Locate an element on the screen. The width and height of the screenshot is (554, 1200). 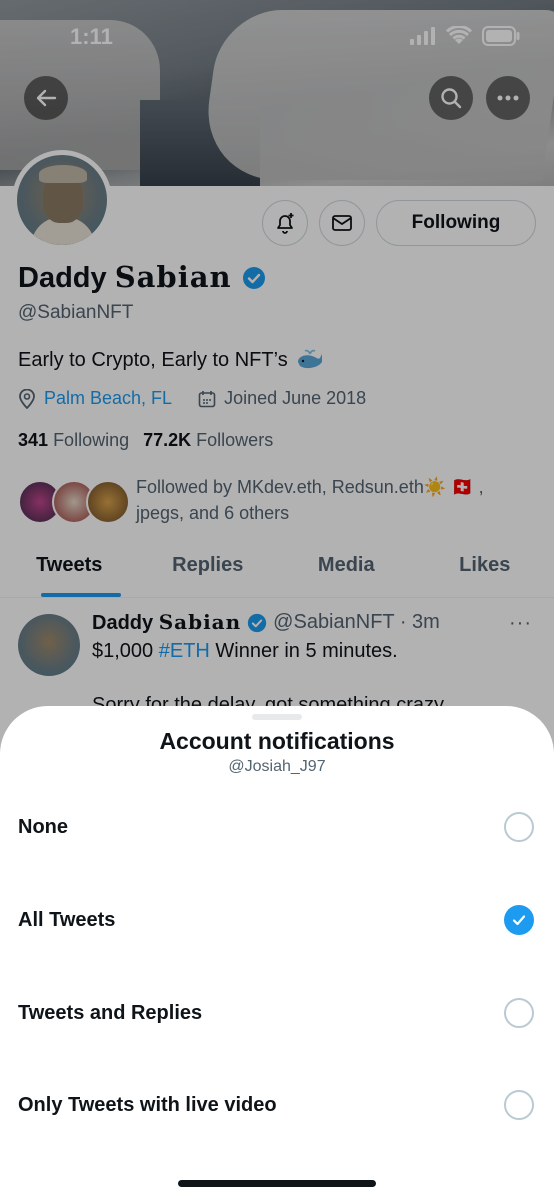
more-horizontal-icon is located at coordinates (508, 98).